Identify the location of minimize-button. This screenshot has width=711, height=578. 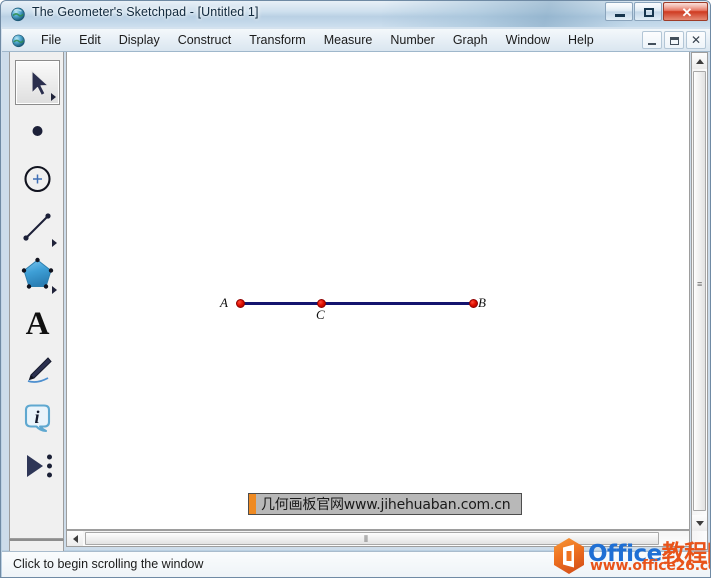
(619, 11).